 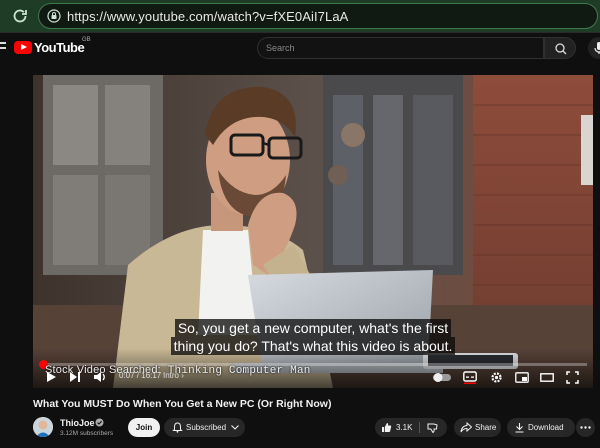 What do you see at coordinates (23, 47) in the screenshot?
I see `youtube-logo-icon` at bounding box center [23, 47].